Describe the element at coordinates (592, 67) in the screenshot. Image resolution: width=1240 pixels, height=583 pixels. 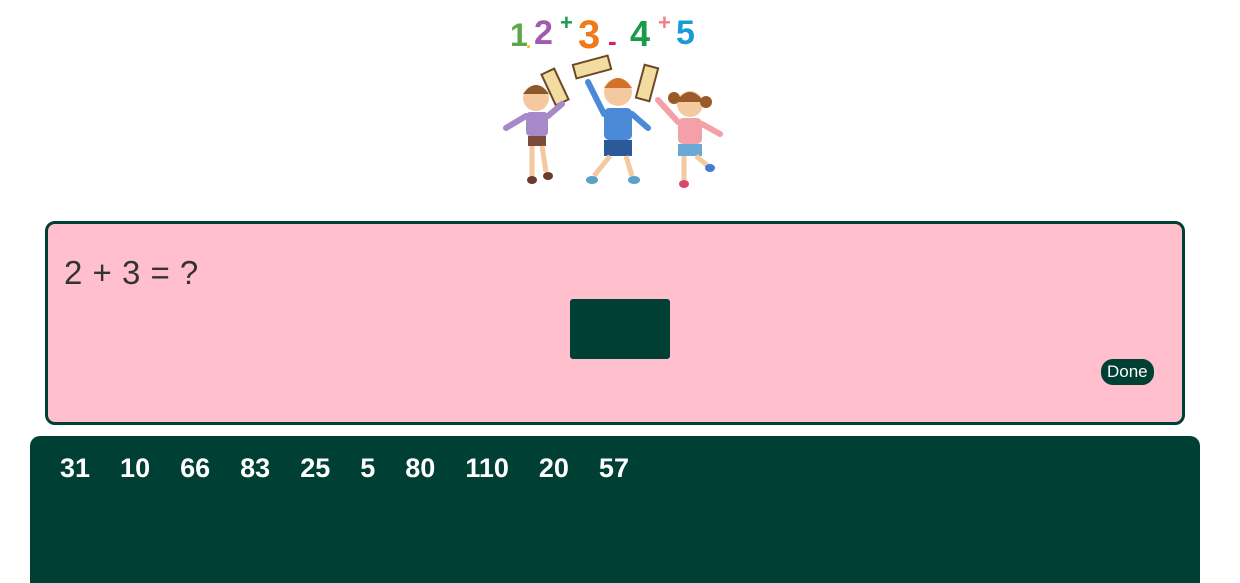
I see `abacus-center` at that location.